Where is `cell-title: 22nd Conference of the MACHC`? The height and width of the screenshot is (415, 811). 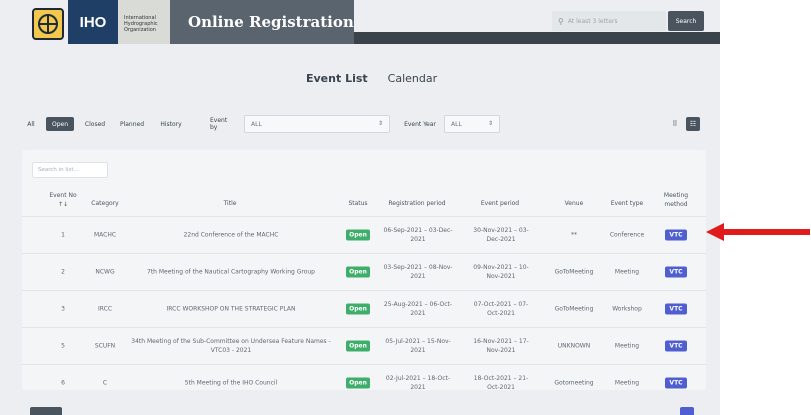 cell-title: 22nd Conference of the MACHC is located at coordinates (231, 235).